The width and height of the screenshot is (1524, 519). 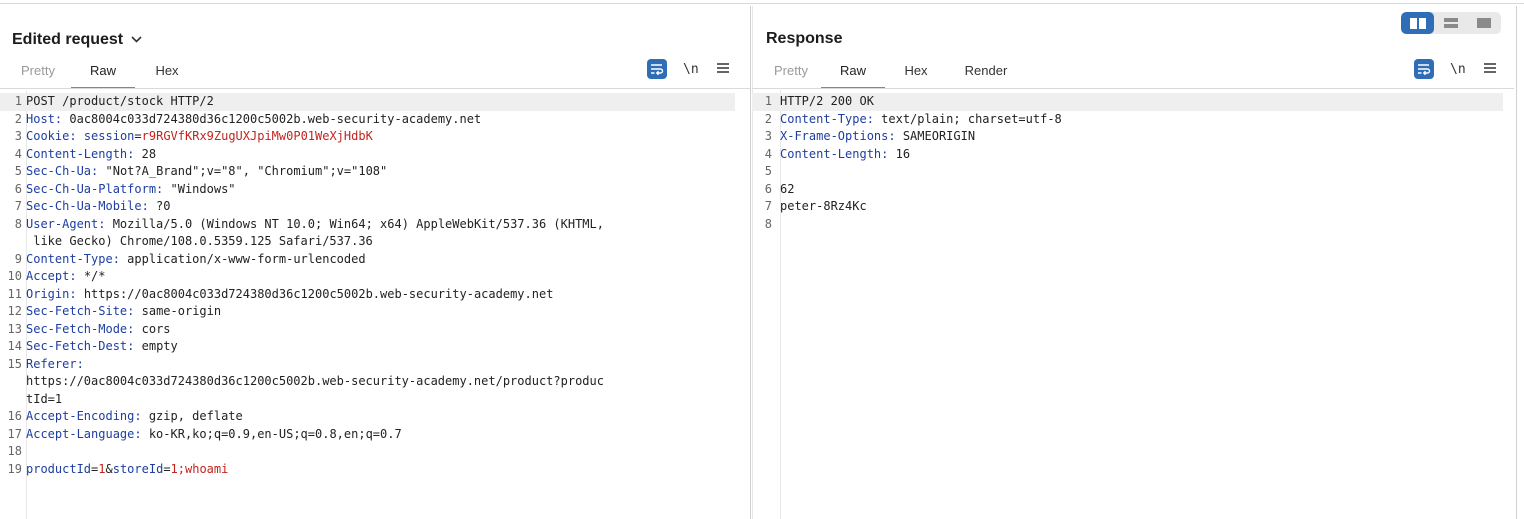 I want to click on line-number: 14, so click(x=14, y=346).